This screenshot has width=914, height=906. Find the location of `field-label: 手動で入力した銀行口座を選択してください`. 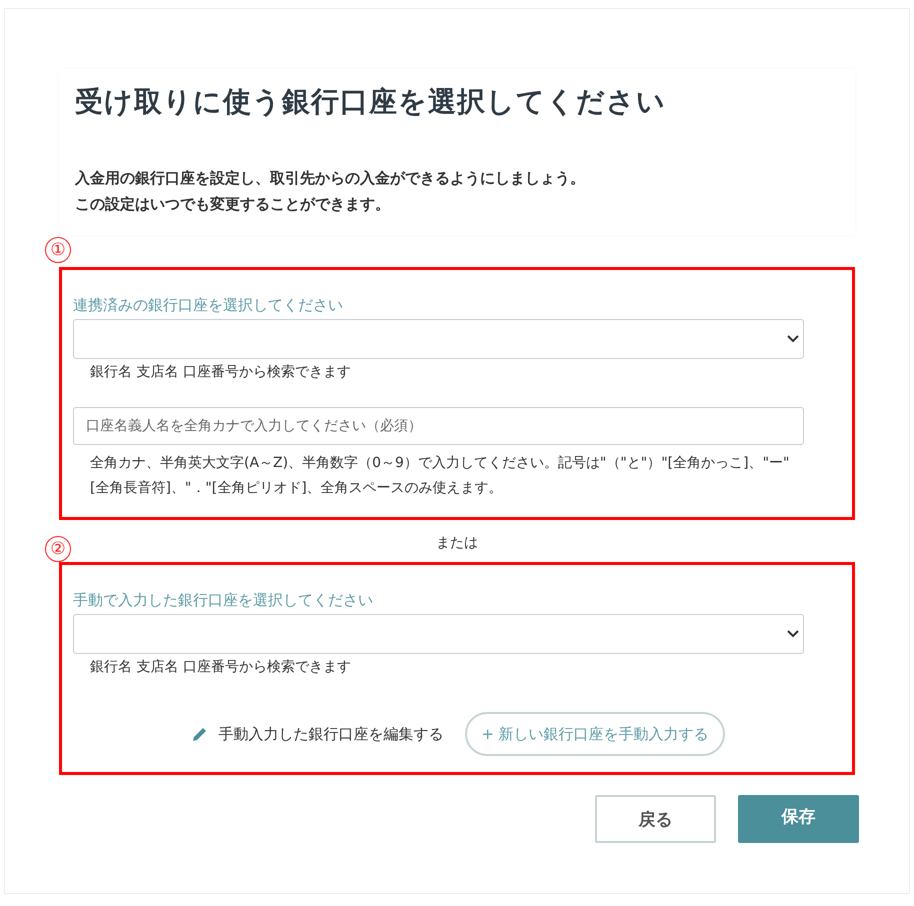

field-label: 手動で入力した銀行口座を選択してください is located at coordinates (223, 600).